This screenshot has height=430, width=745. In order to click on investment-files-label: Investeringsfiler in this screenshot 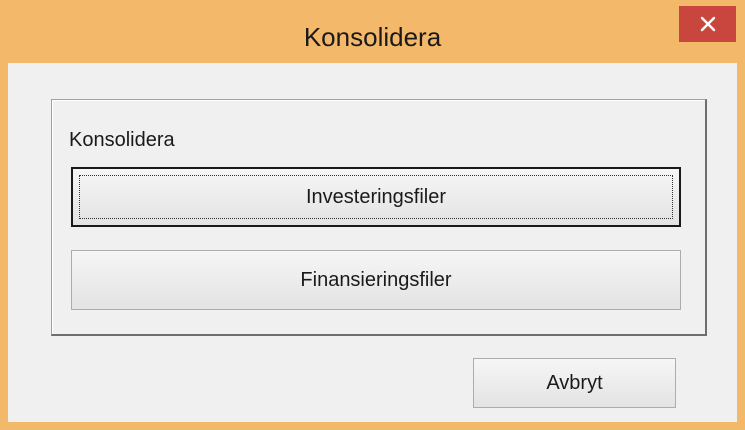, I will do `click(376, 196)`.